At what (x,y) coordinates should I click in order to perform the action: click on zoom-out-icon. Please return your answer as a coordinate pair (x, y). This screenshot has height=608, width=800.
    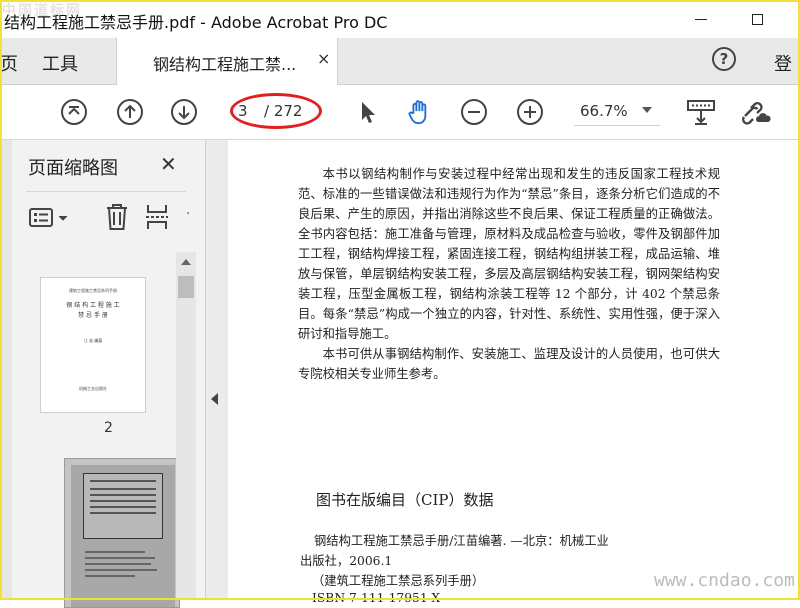
    Looking at the image, I should click on (474, 112).